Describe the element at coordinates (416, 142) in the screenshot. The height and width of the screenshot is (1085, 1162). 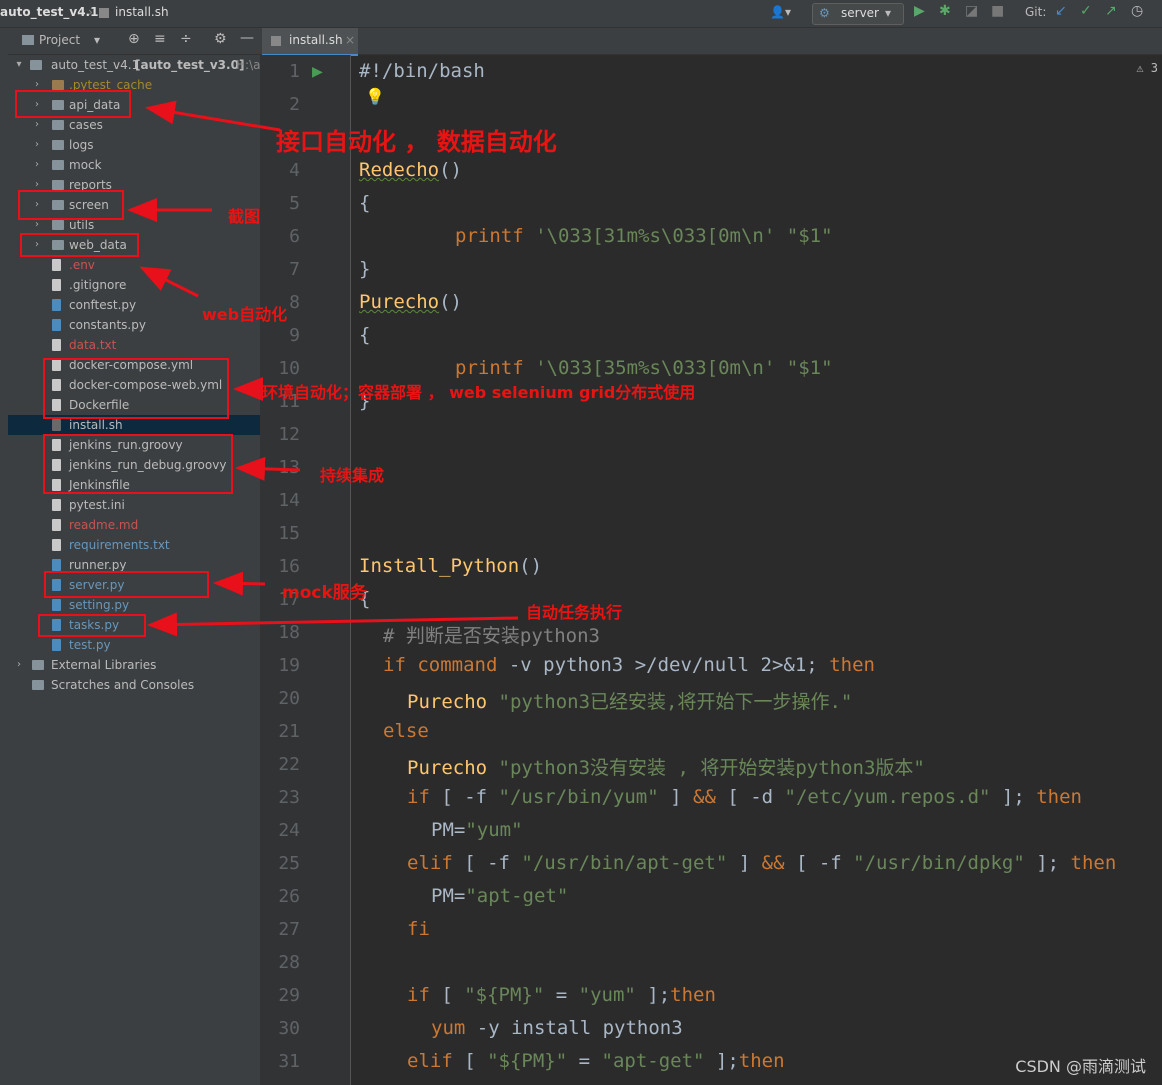
I see `annotation-api: 接口自动化 ， 数据自动化` at that location.